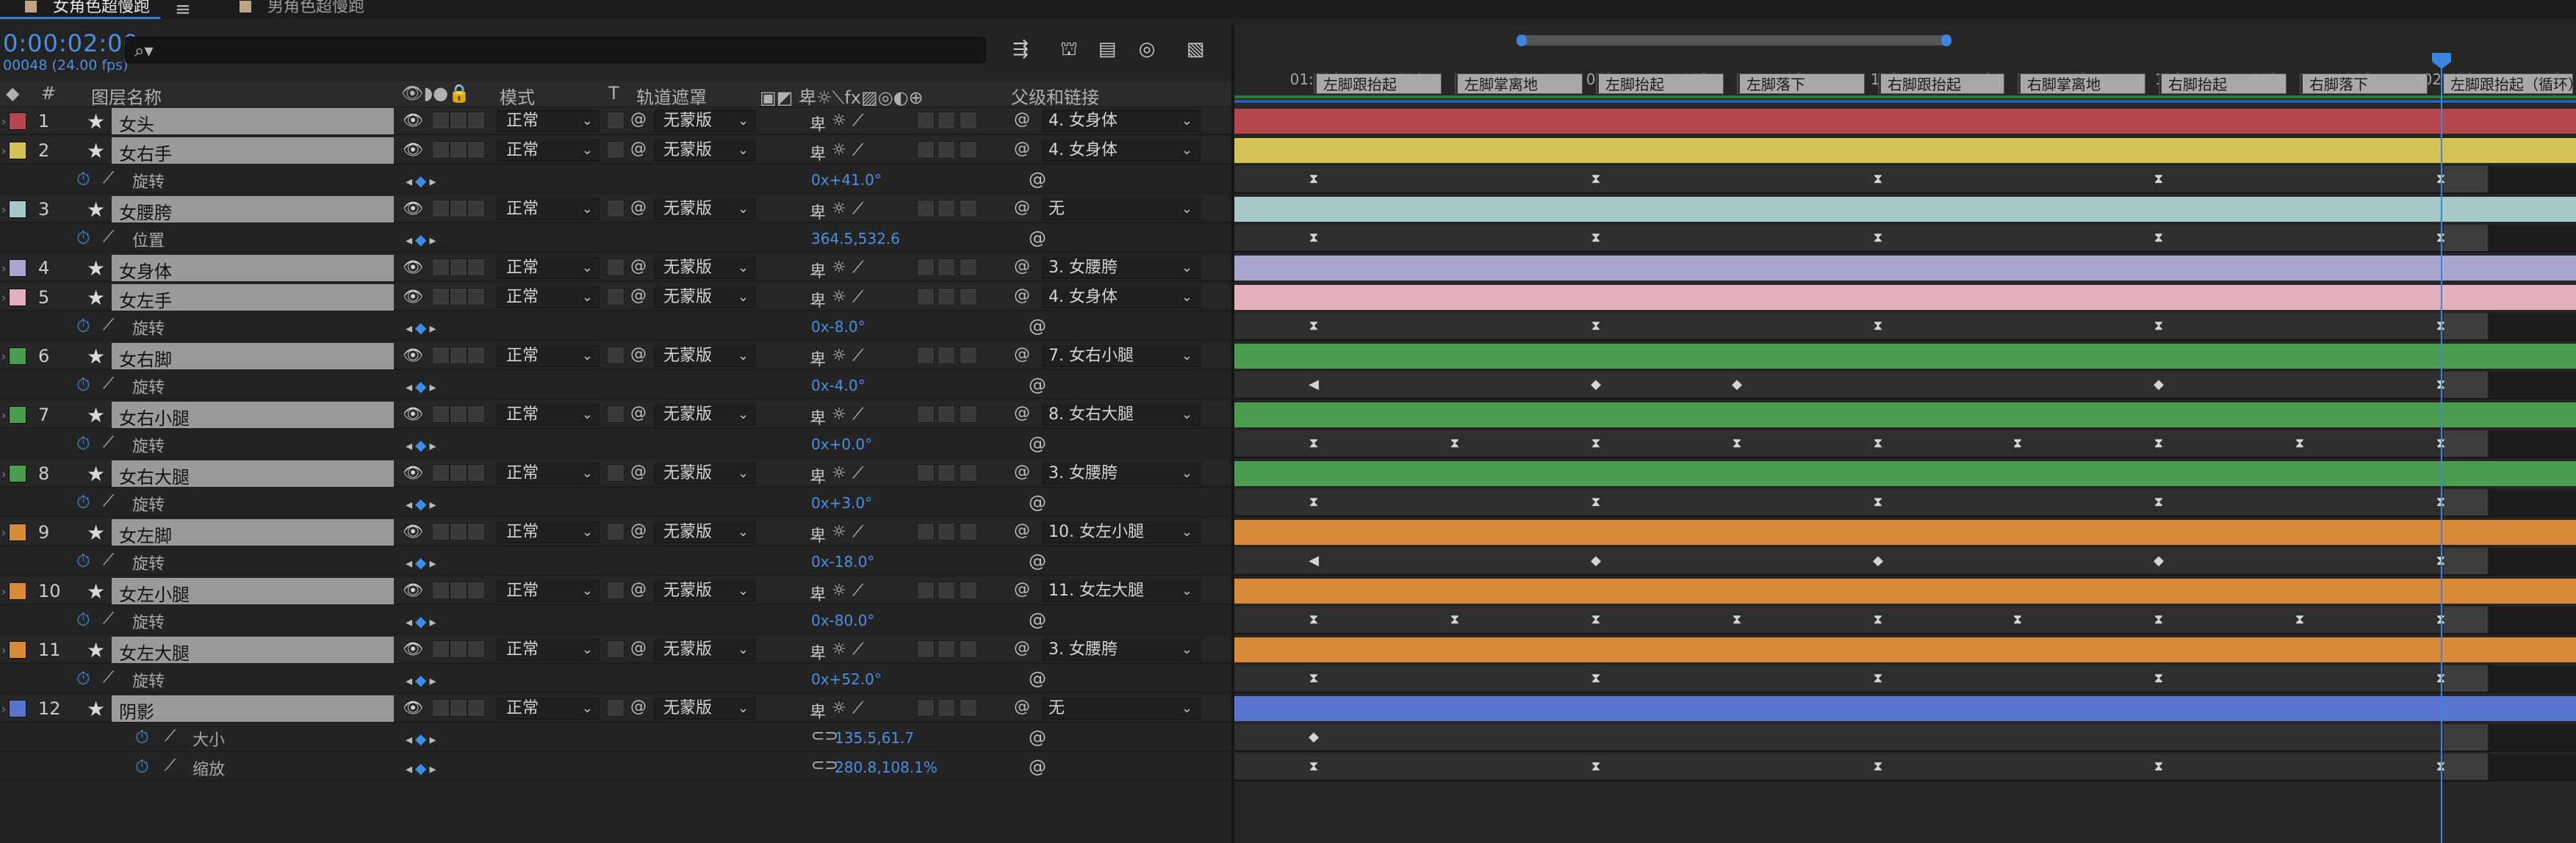 The image size is (2576, 843). Describe the element at coordinates (253, 416) in the screenshot. I see `layer-name-field: 女右小腿` at that location.